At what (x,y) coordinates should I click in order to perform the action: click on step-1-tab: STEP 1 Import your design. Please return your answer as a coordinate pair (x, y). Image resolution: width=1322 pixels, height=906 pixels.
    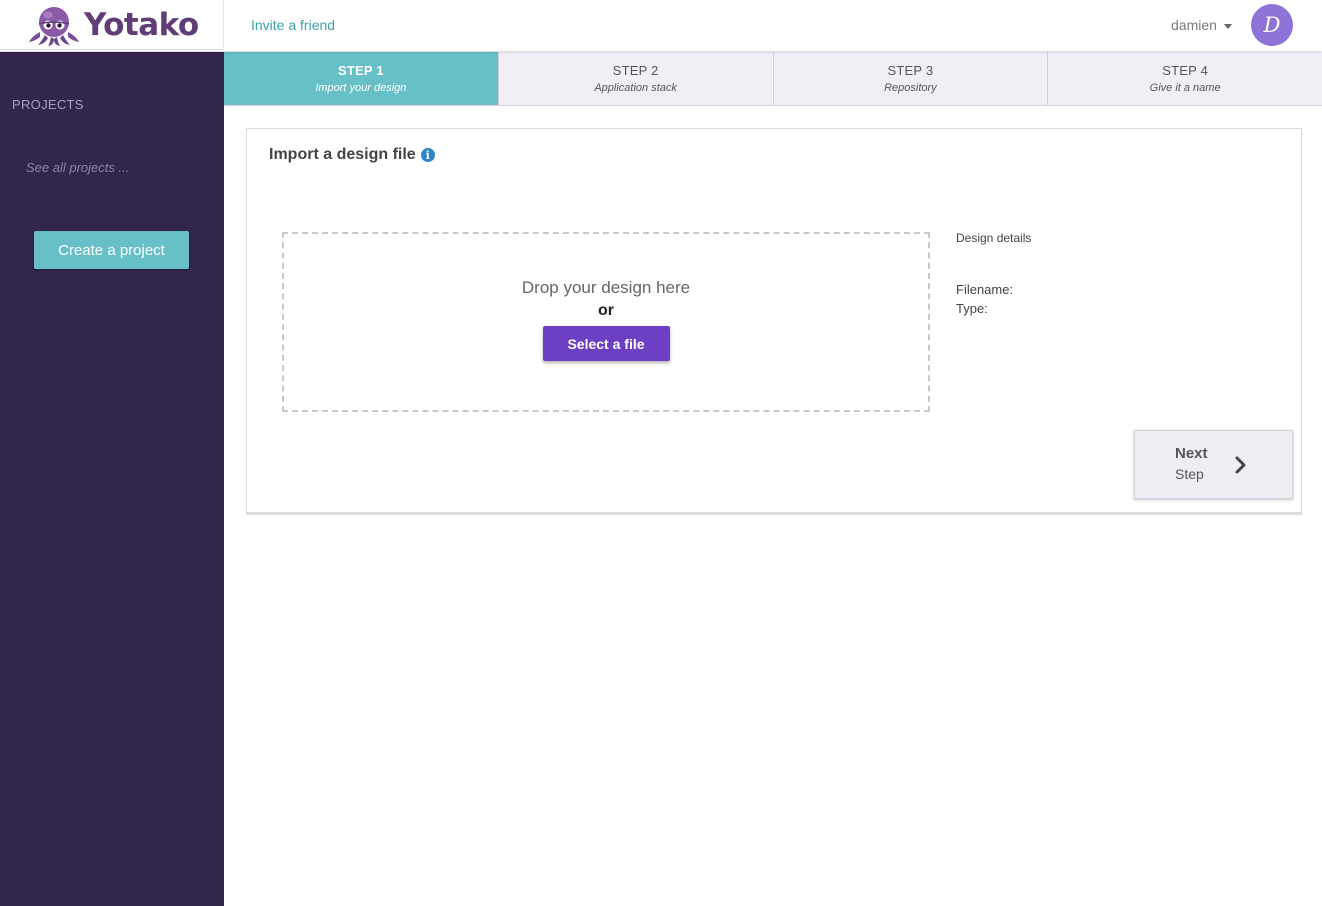
    Looking at the image, I should click on (361, 78).